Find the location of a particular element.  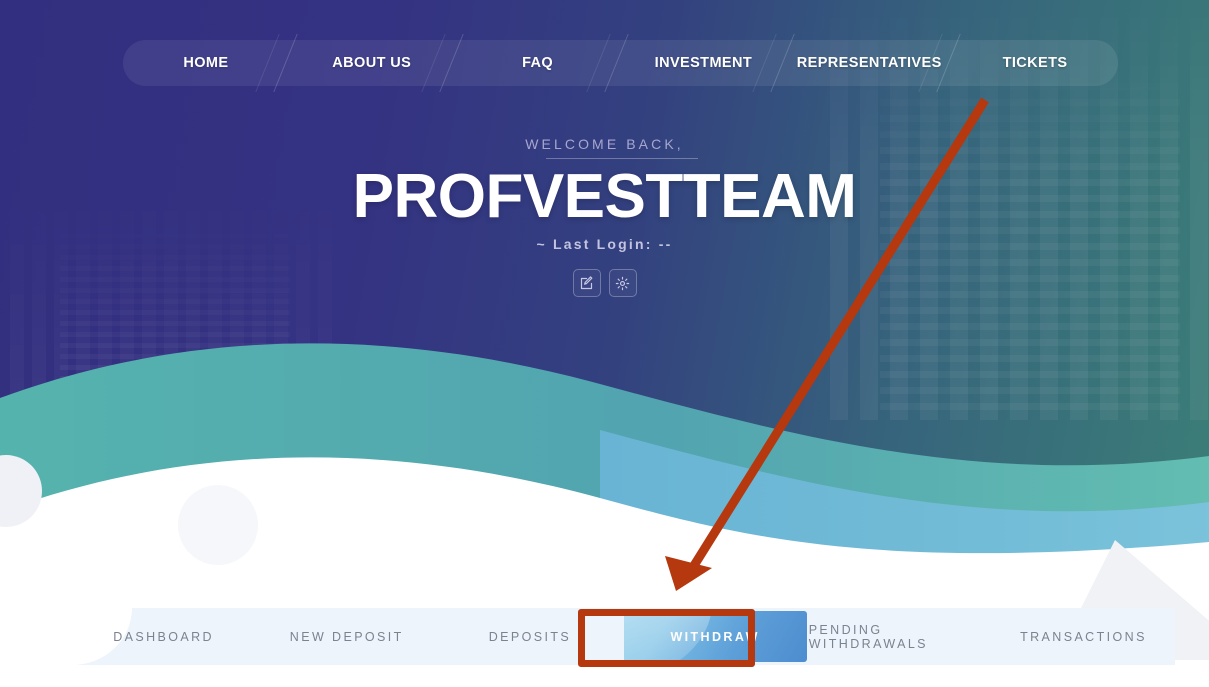

nav-item-label: REPRESENTATIVES is located at coordinates (869, 63).